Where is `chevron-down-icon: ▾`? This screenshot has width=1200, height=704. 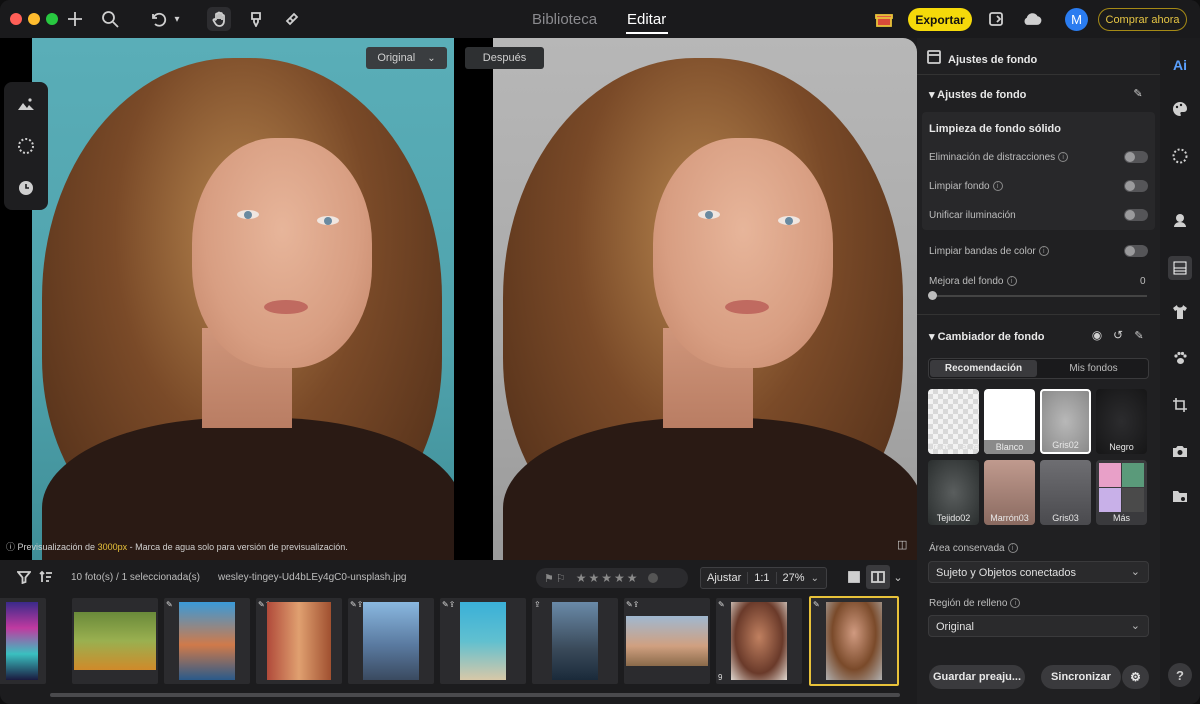 chevron-down-icon: ▾ is located at coordinates (177, 19).